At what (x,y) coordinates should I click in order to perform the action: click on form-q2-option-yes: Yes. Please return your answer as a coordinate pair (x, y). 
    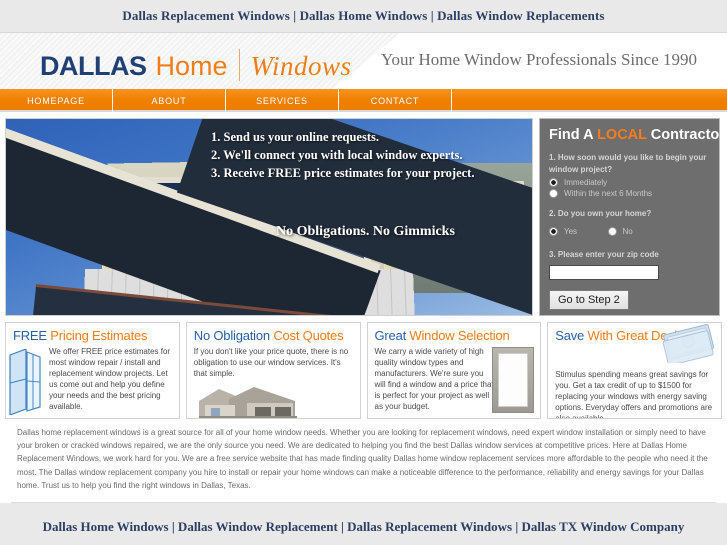
    Looking at the image, I should click on (563, 231).